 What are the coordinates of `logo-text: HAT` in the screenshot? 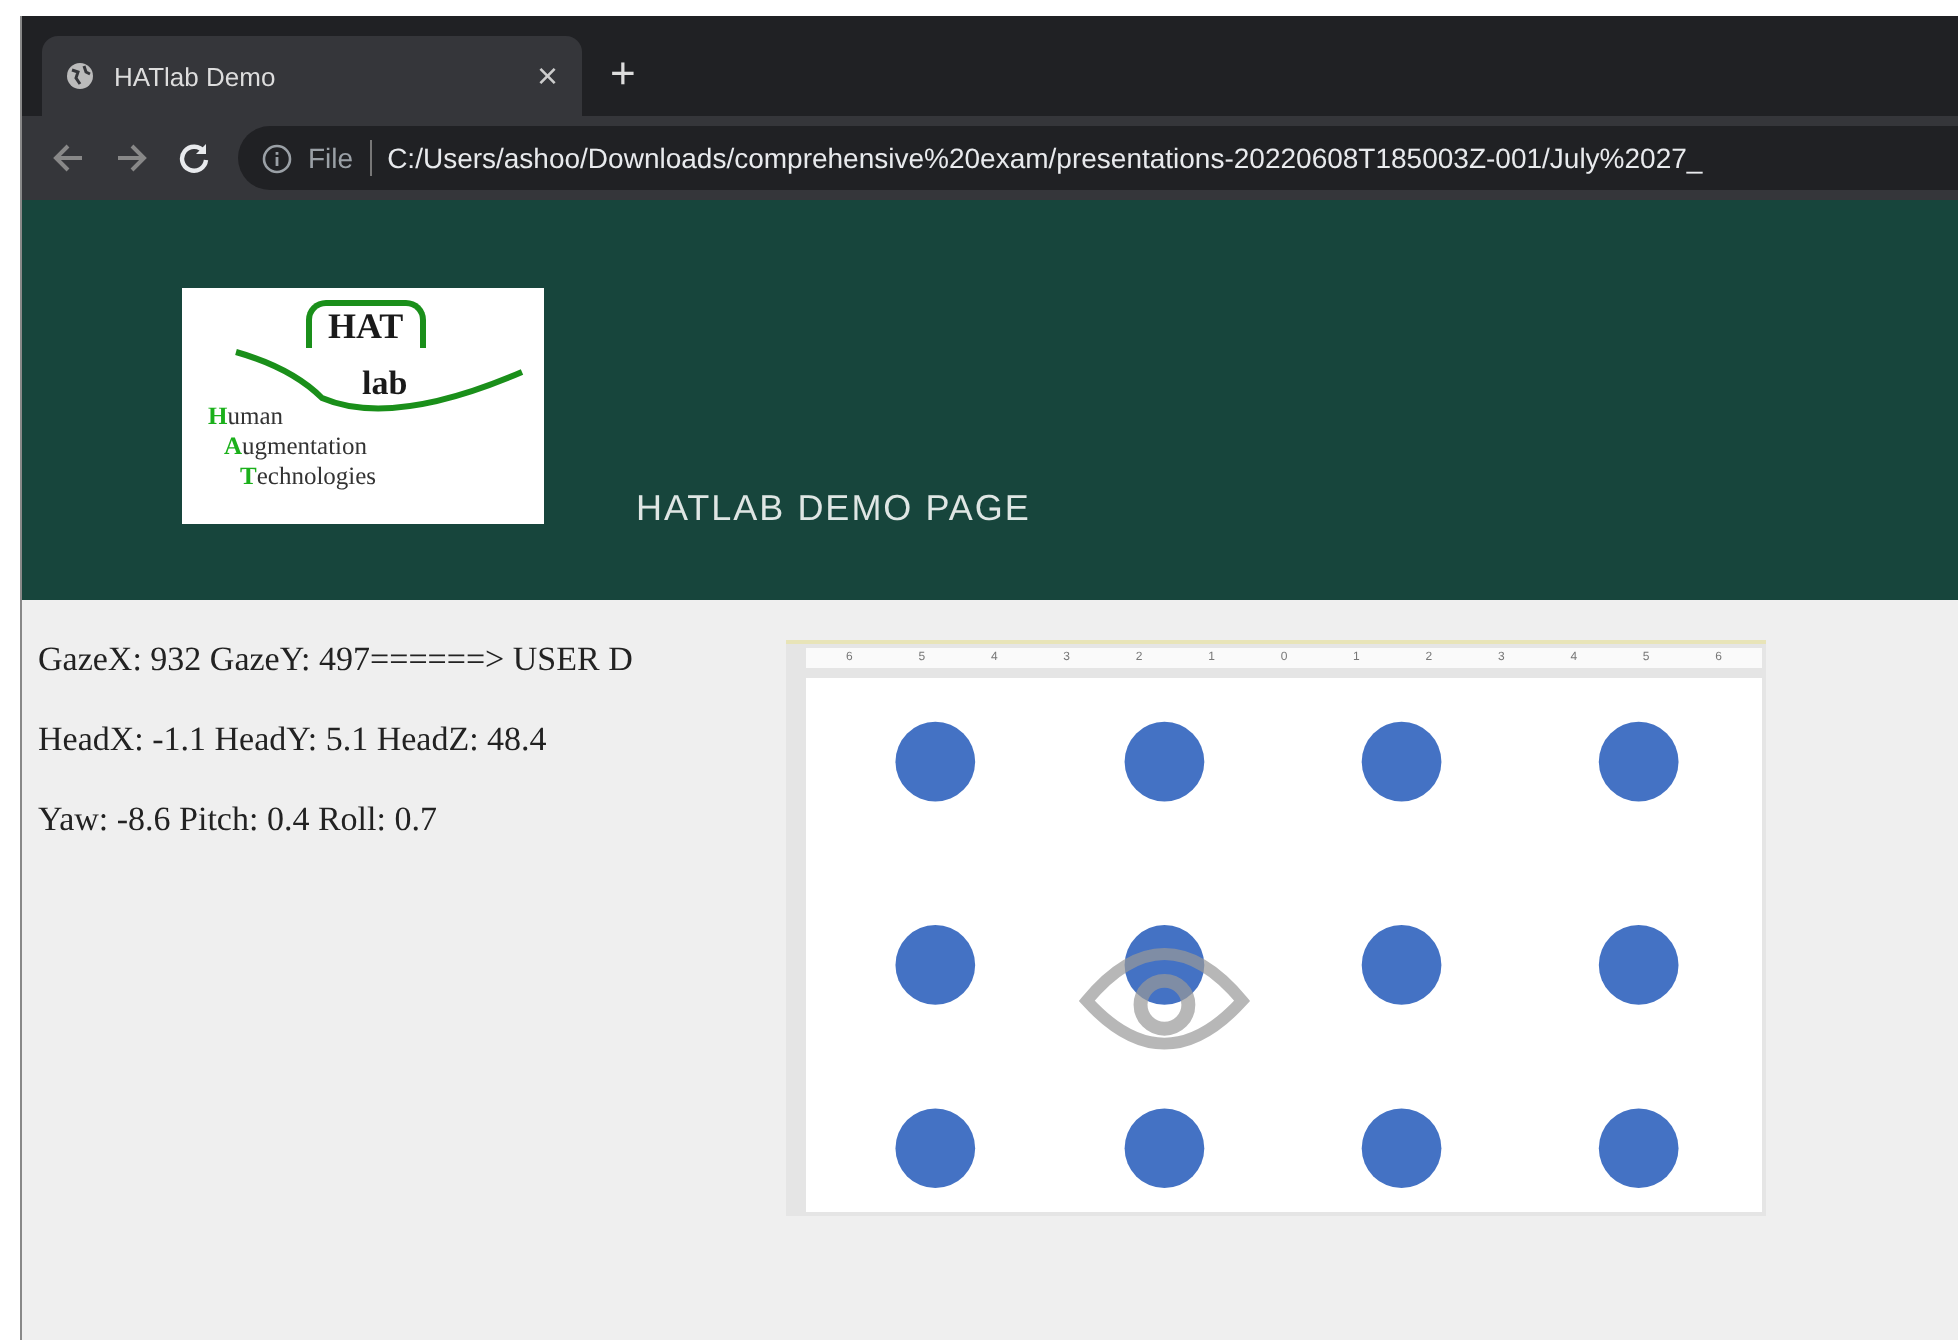 It's located at (366, 324).